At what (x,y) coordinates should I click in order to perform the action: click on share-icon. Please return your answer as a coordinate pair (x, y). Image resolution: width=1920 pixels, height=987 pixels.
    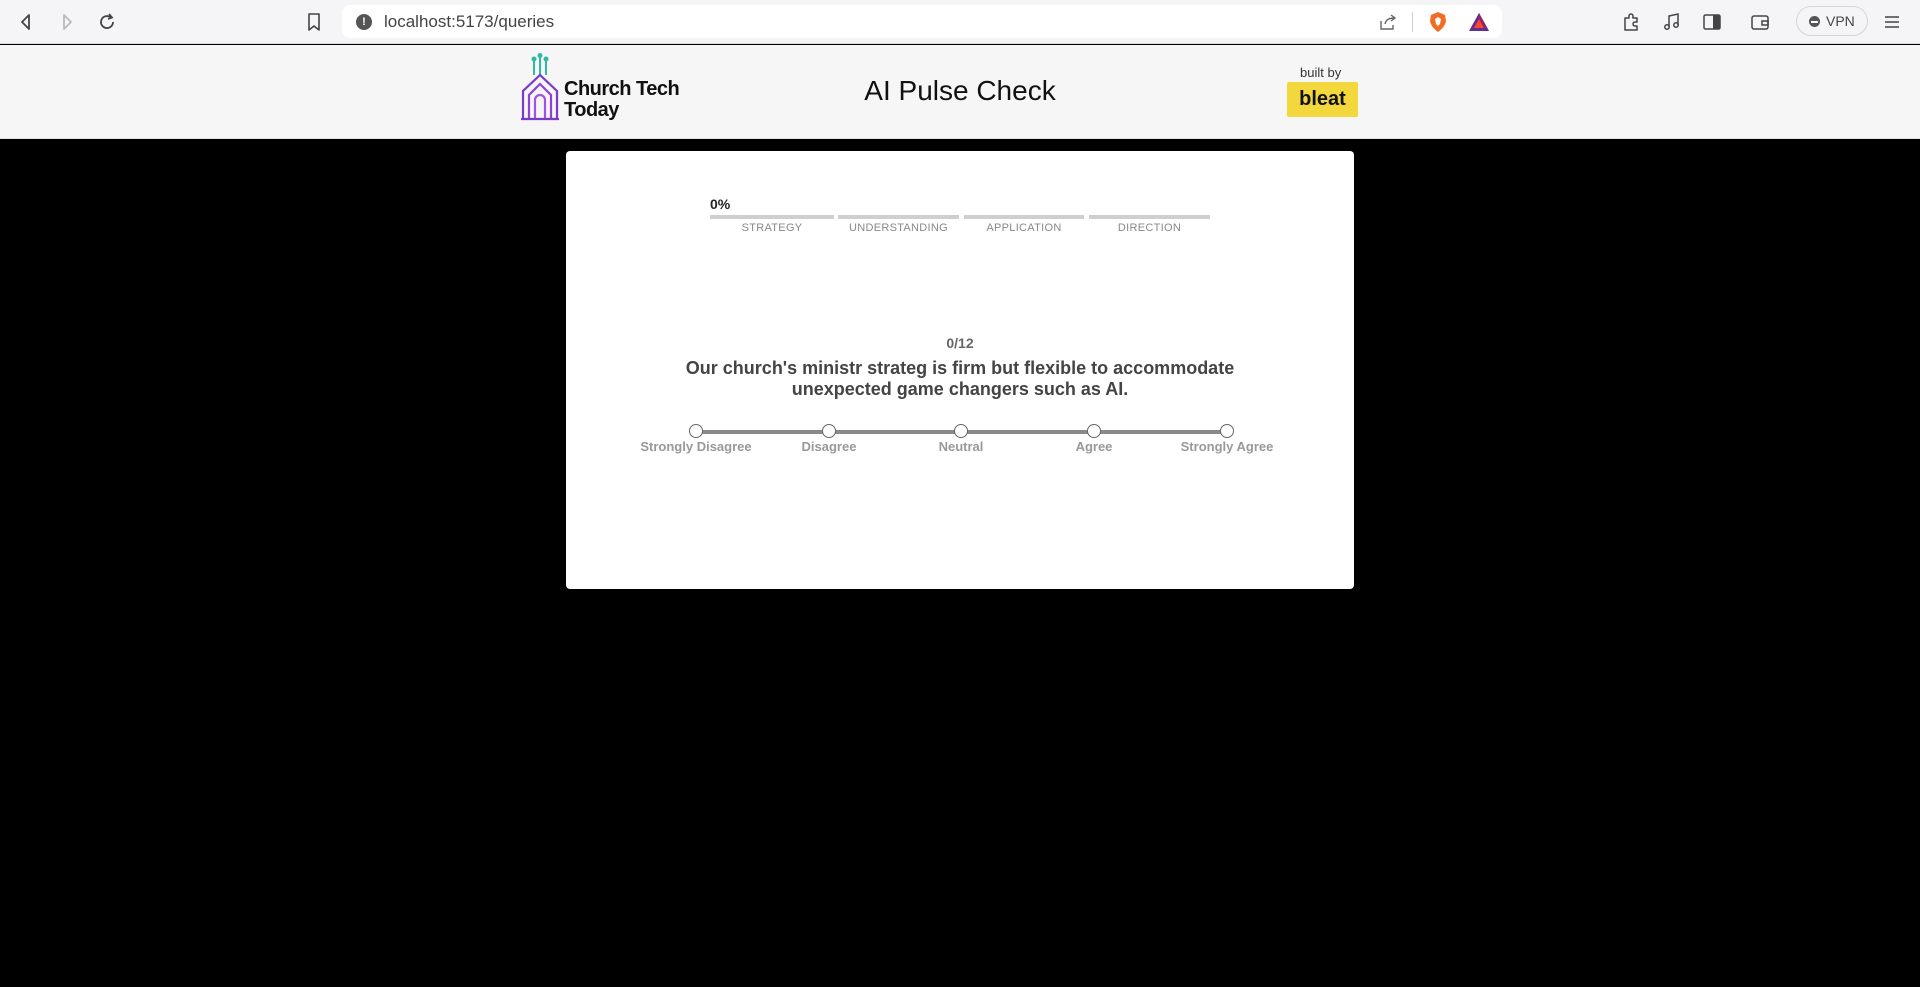
    Looking at the image, I should click on (1388, 22).